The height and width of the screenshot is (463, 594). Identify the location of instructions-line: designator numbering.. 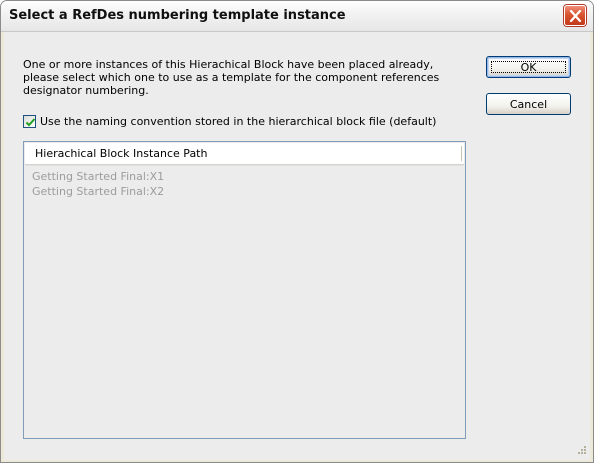
(86, 90).